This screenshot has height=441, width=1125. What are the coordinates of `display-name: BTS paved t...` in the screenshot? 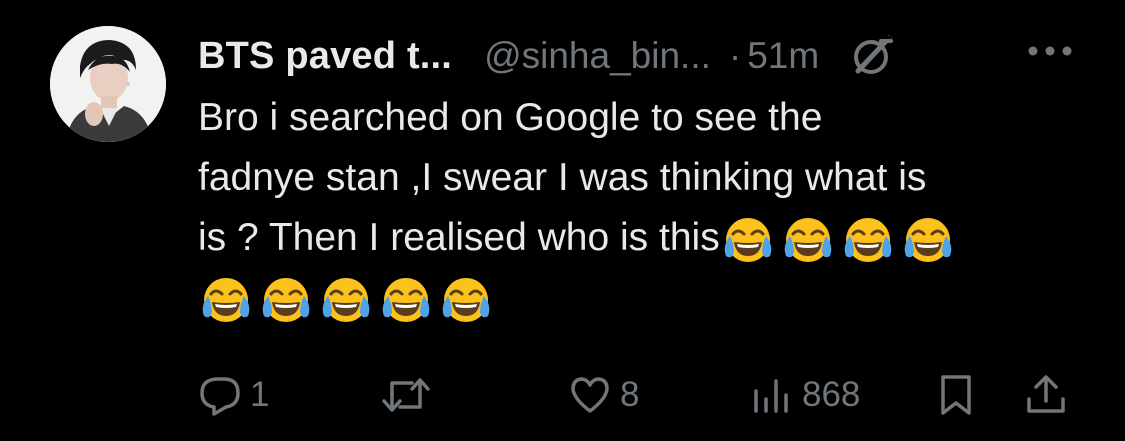 It's located at (325, 56).